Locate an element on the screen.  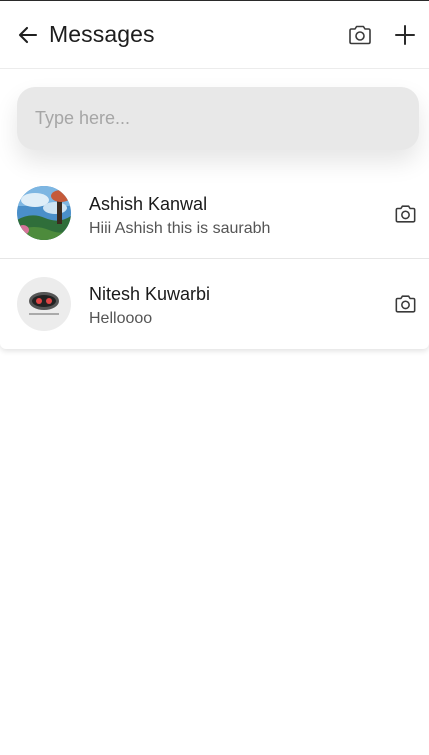
page-title: Messages is located at coordinates (102, 34).